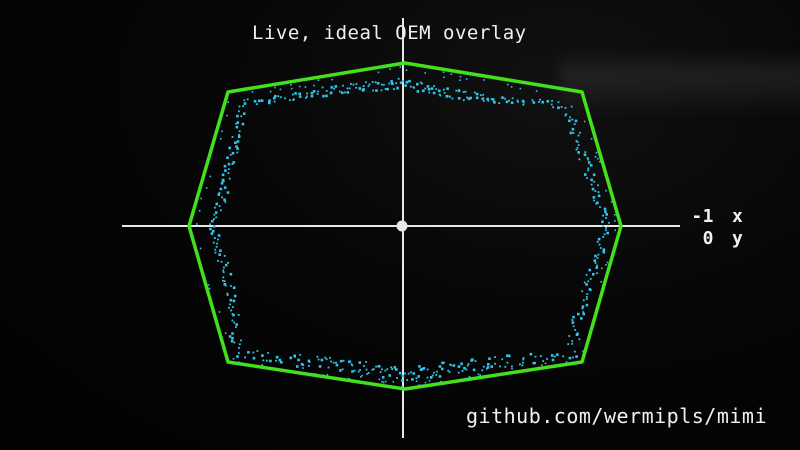  I want to click on github-credit-link: github.com/wermipls/mimi, so click(616, 416).